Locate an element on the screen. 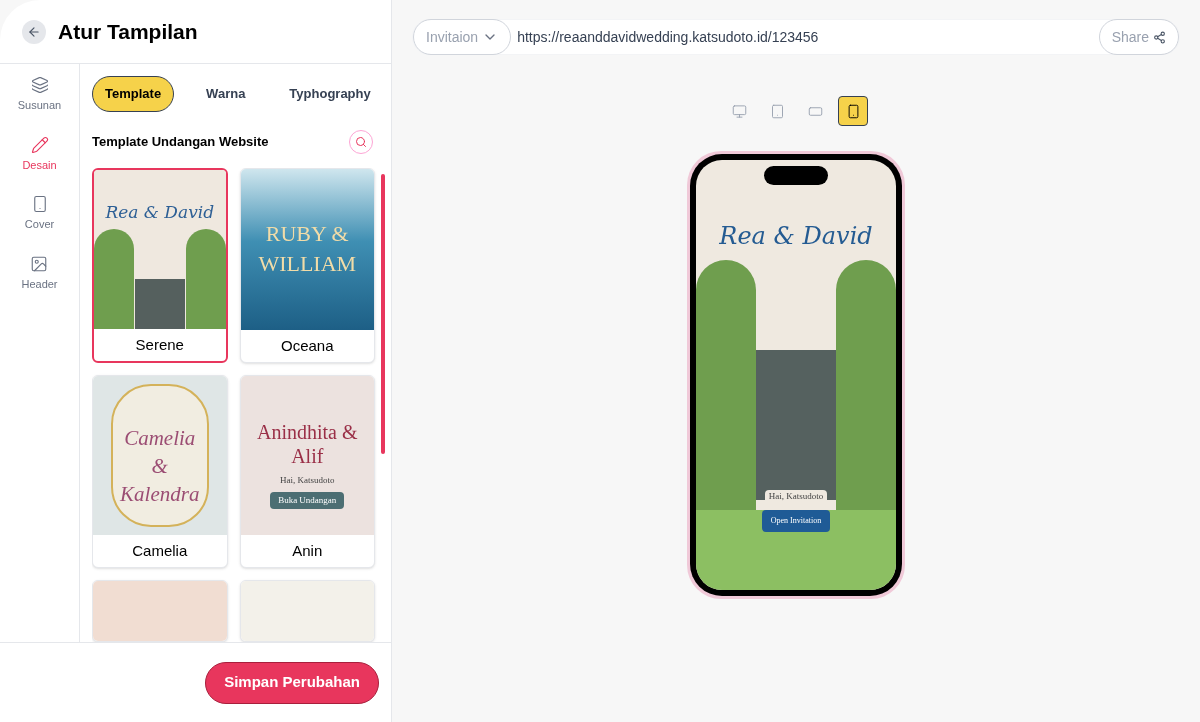  open-button: Buka Undangan is located at coordinates (307, 500).